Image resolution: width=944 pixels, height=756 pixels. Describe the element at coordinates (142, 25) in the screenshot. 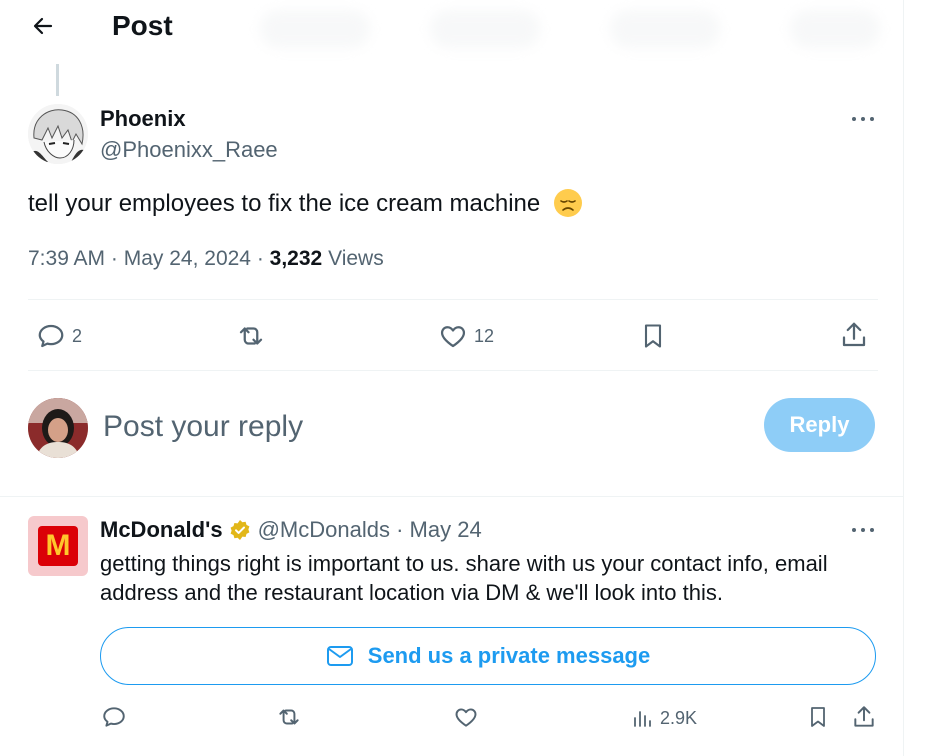

I see `page-title: Post` at that location.